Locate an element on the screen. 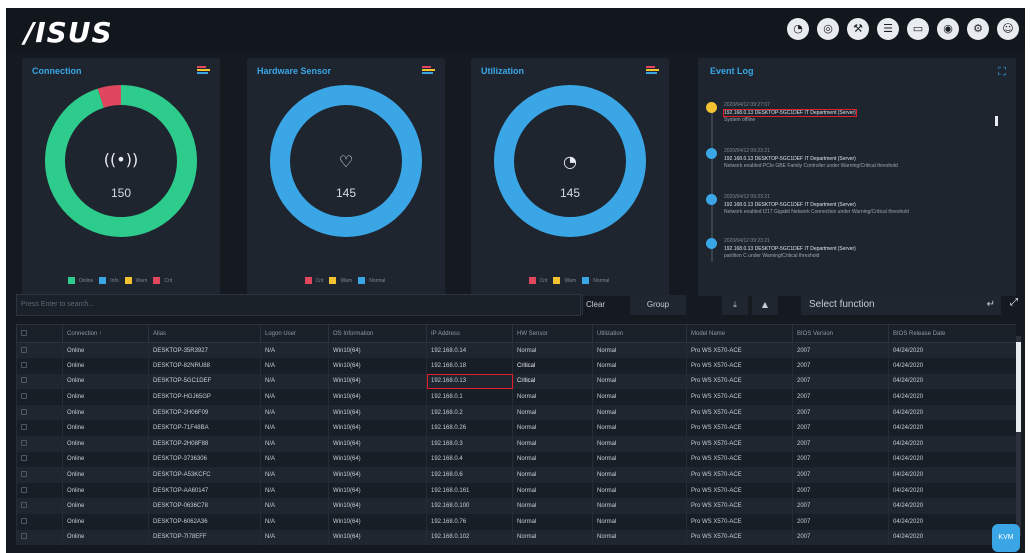 This screenshot has height=553, width=1031. column-header: Utilization is located at coordinates (639, 333).